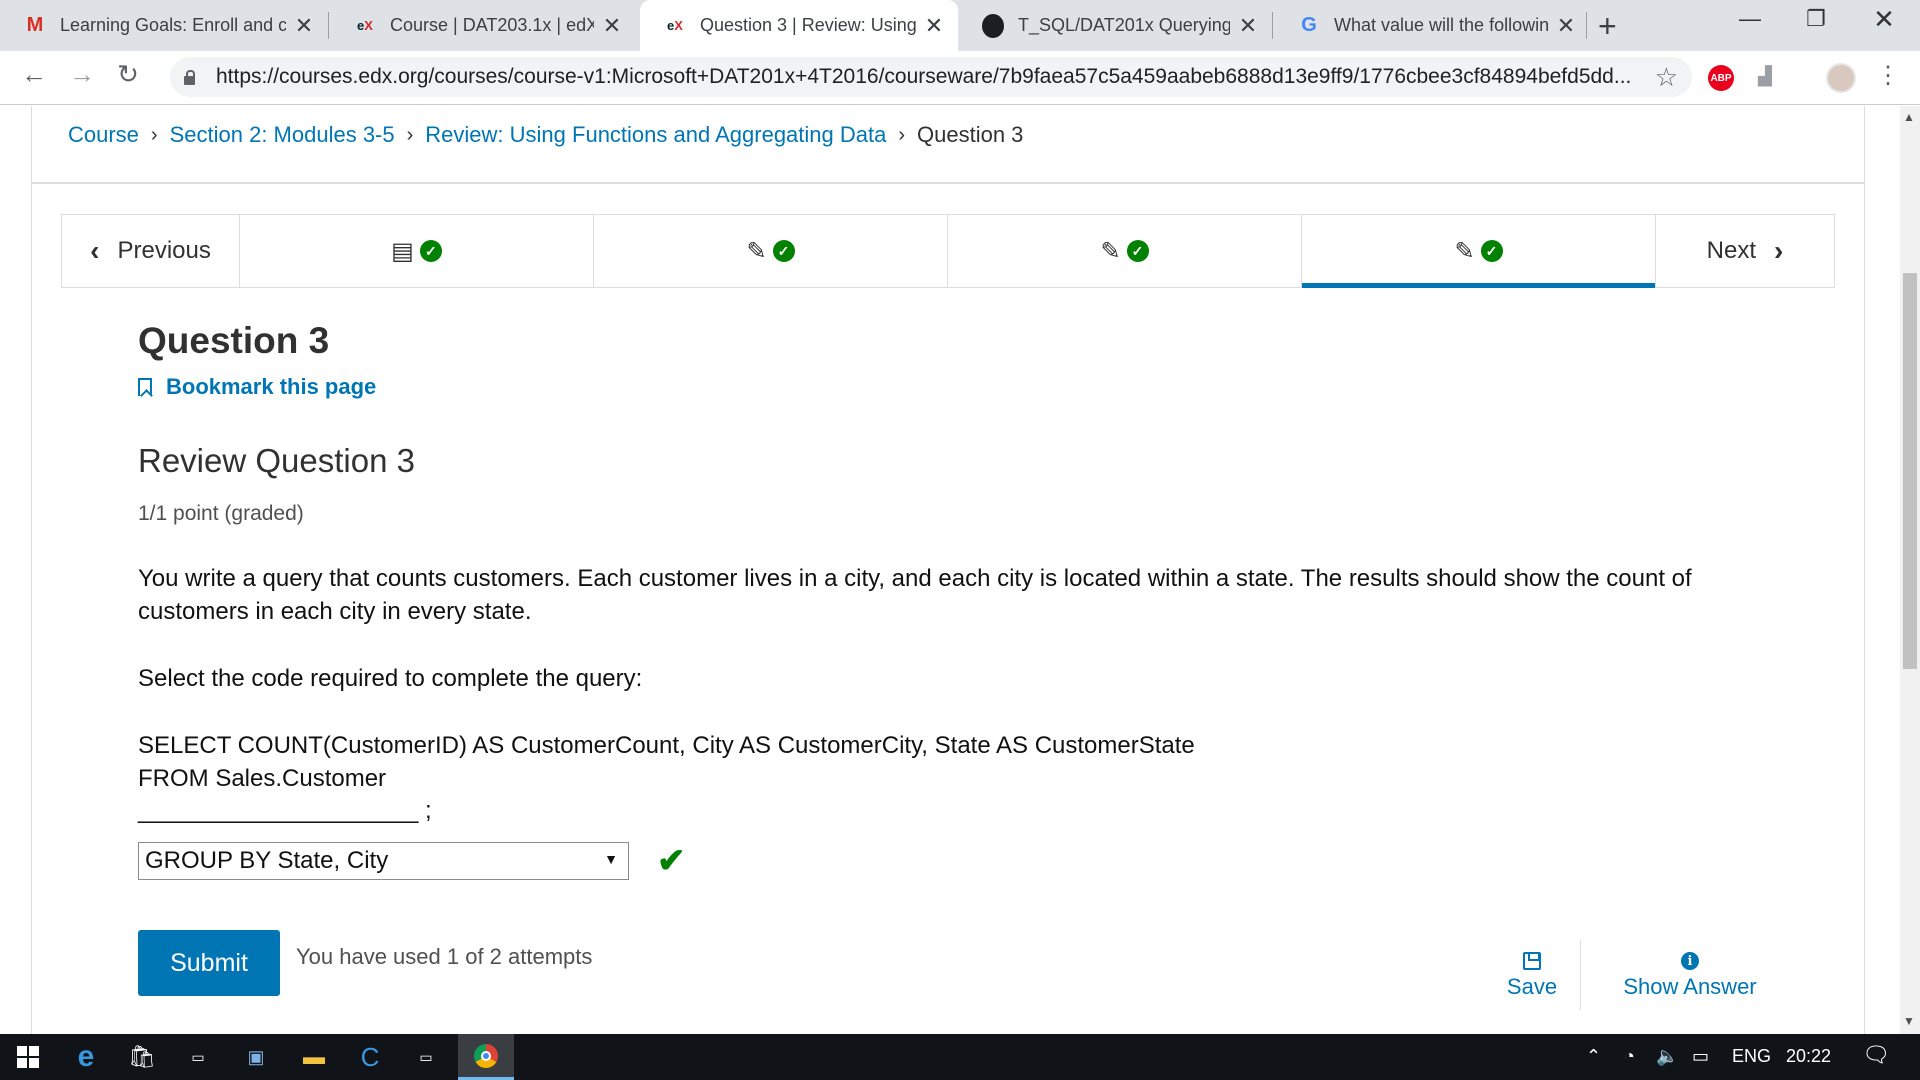 The width and height of the screenshot is (1920, 1080). Describe the element at coordinates (82, 74) in the screenshot. I see `forward-button: →` at that location.